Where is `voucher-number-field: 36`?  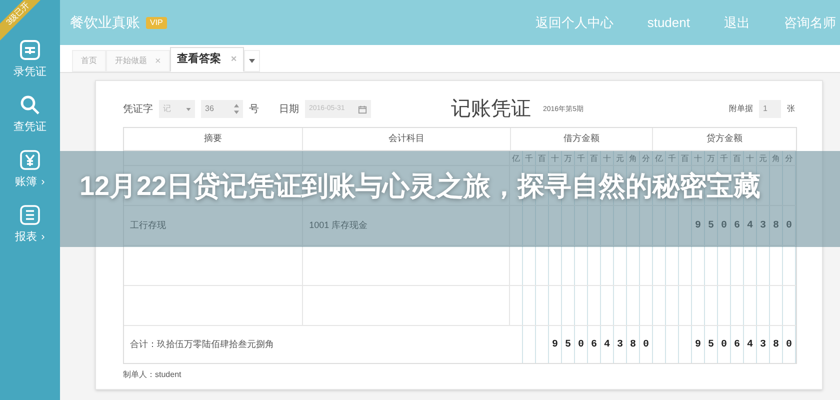 voucher-number-field: 36 is located at coordinates (222, 109).